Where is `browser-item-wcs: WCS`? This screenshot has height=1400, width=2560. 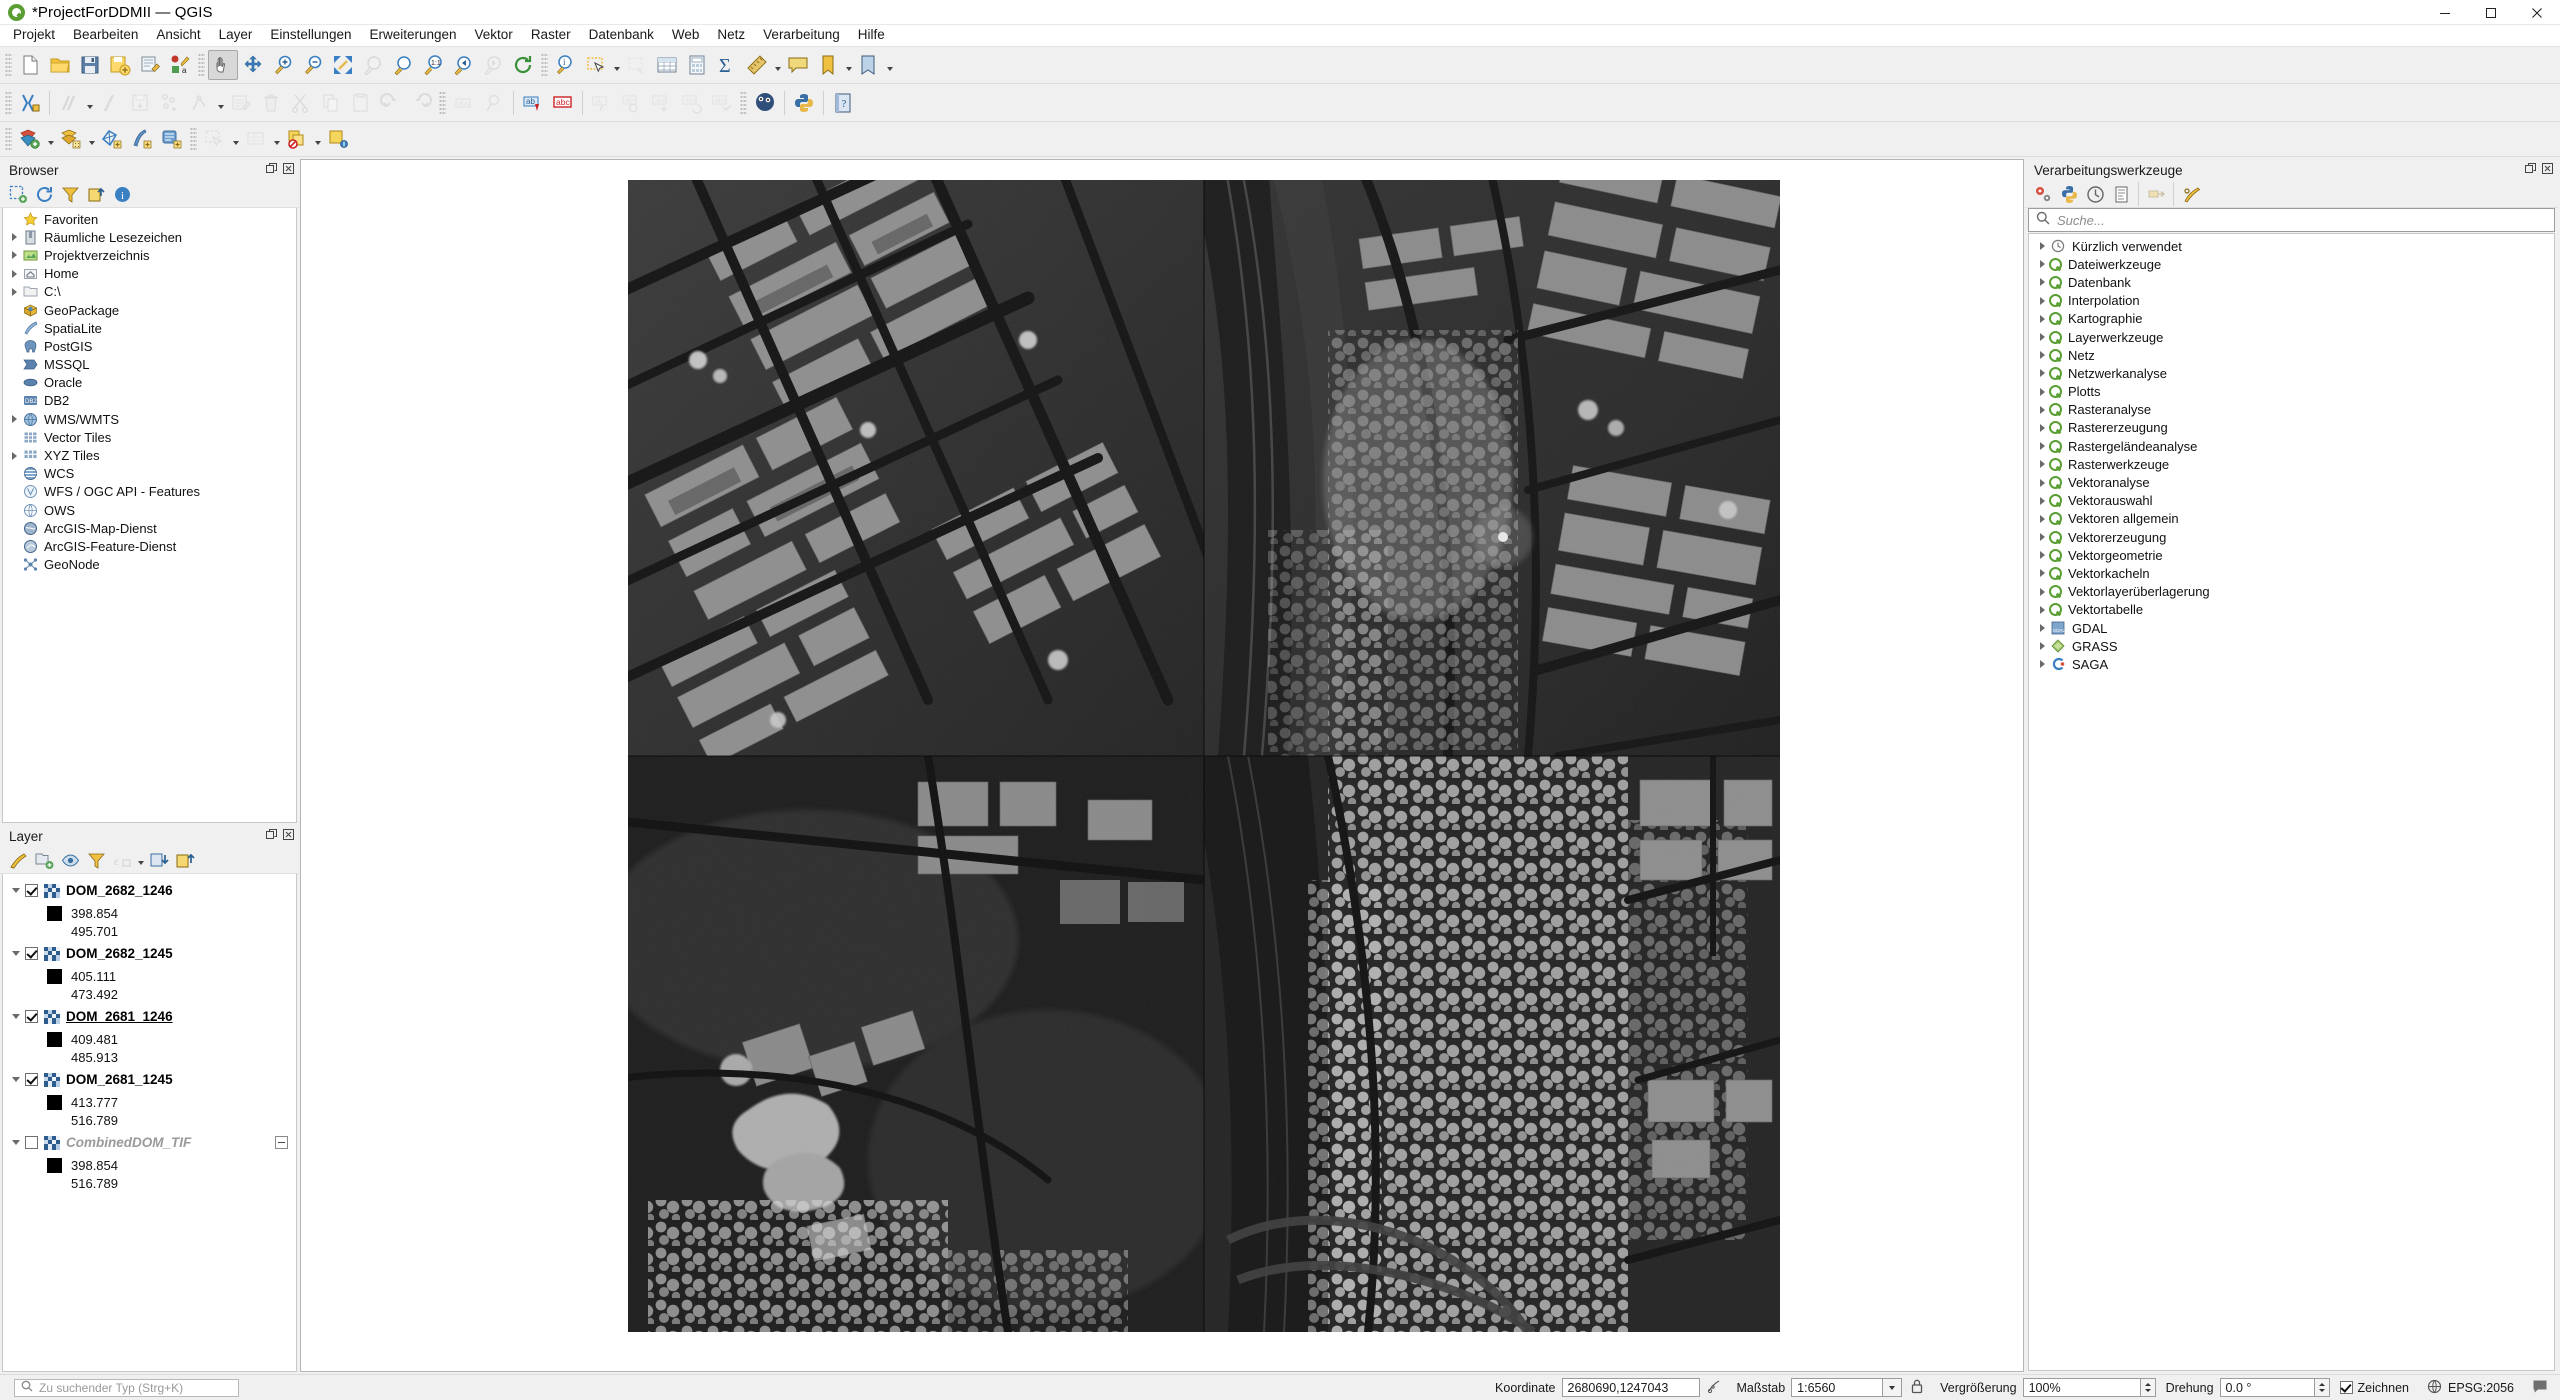
browser-item-wcs: WCS is located at coordinates (149, 474).